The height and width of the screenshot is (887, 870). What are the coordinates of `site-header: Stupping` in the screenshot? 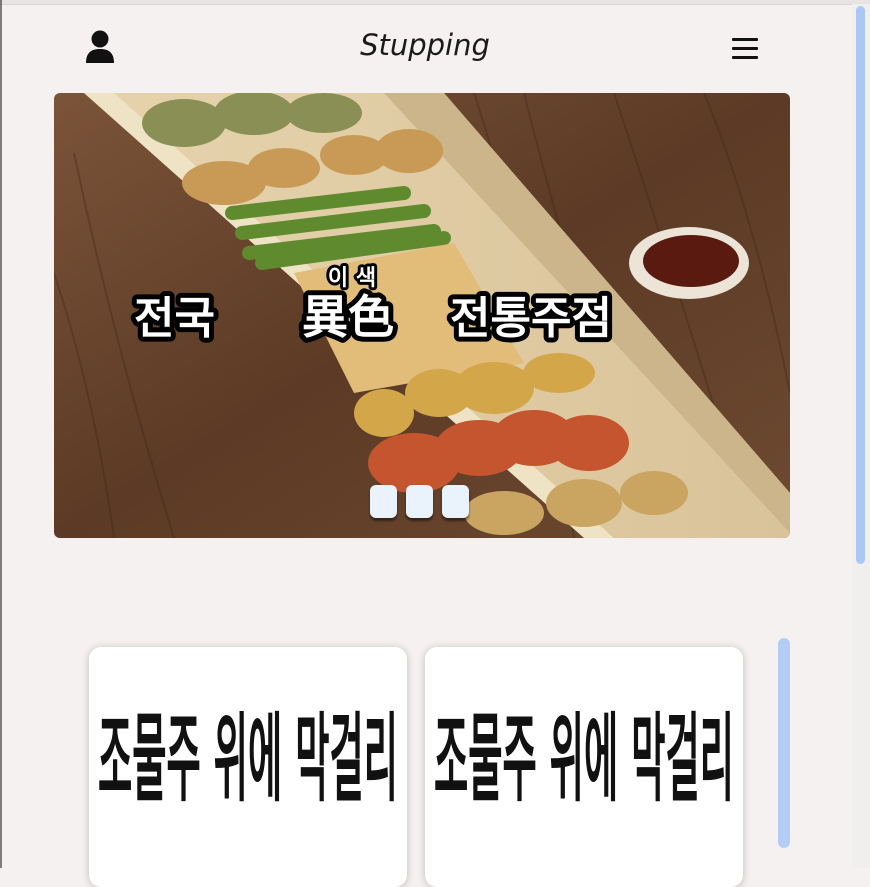 It's located at (426, 48).